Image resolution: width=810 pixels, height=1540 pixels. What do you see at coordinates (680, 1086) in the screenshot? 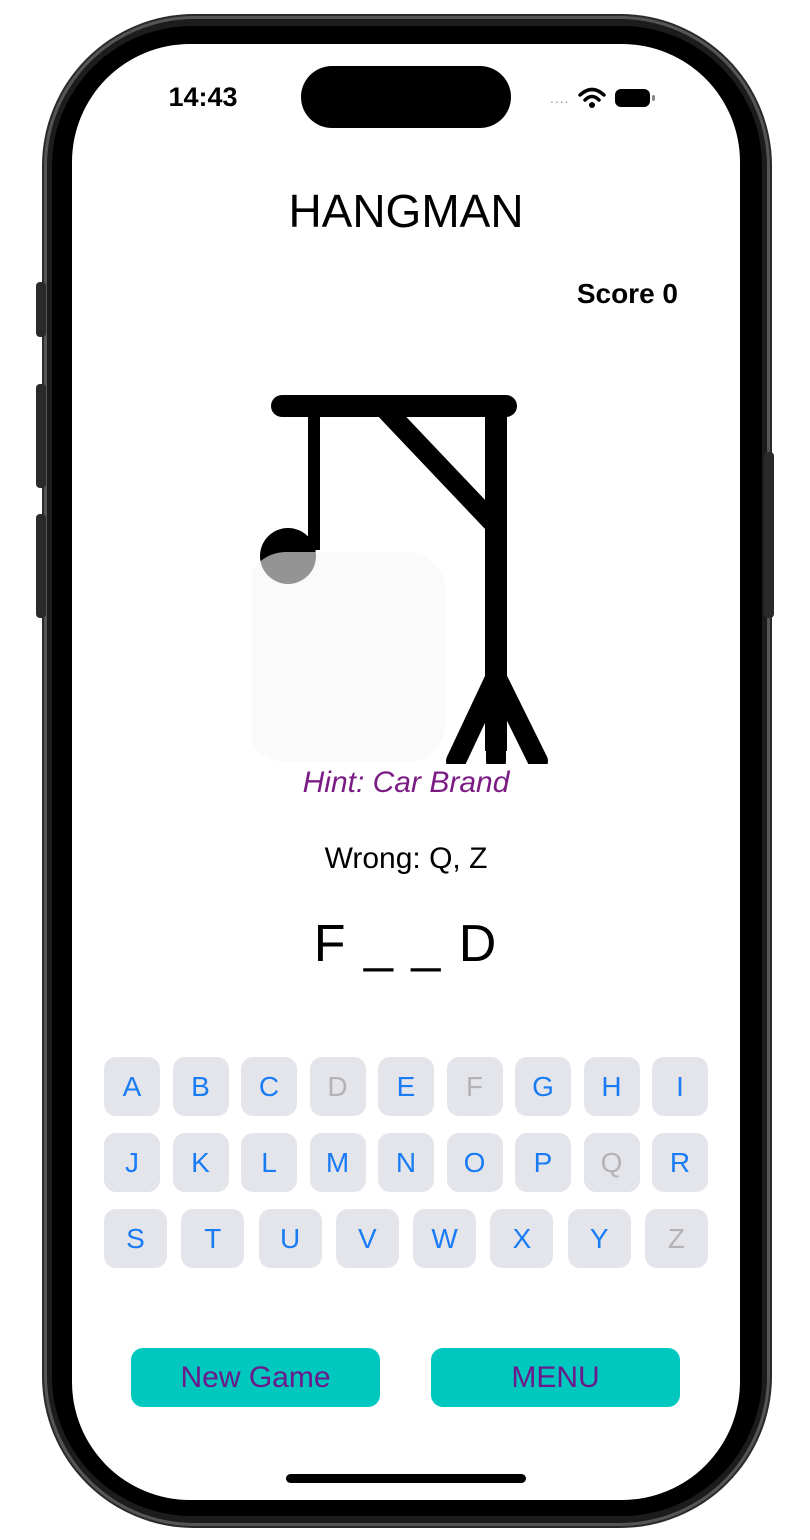
I see `key-i: I` at bounding box center [680, 1086].